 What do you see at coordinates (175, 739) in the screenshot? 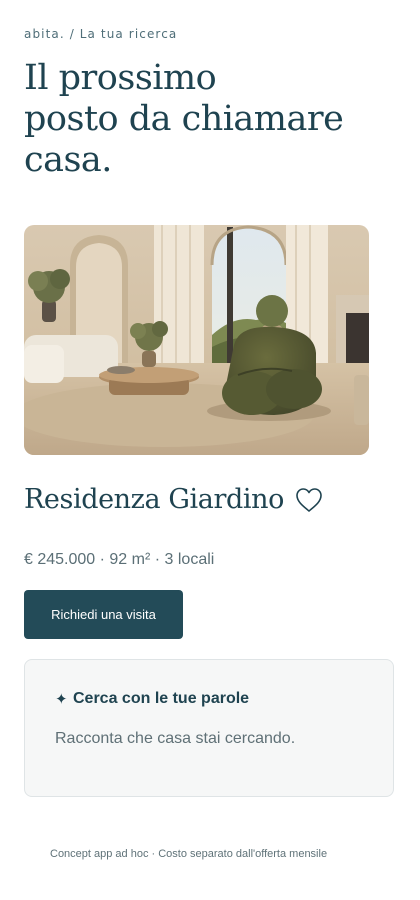
I see `search-prompt: Racconta che casa stai cercando.` at bounding box center [175, 739].